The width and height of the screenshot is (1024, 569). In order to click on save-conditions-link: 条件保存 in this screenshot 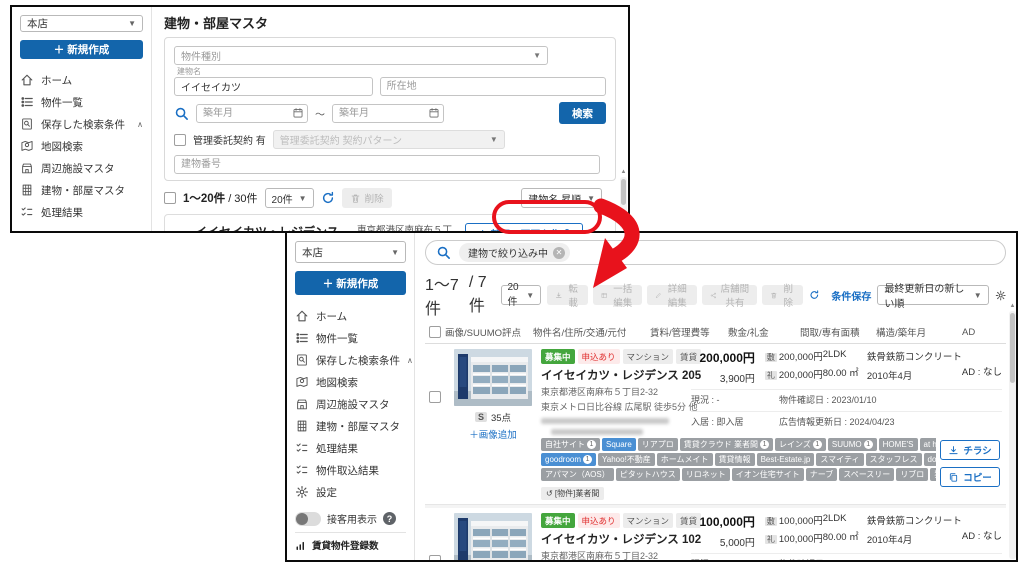, I will do `click(851, 295)`.